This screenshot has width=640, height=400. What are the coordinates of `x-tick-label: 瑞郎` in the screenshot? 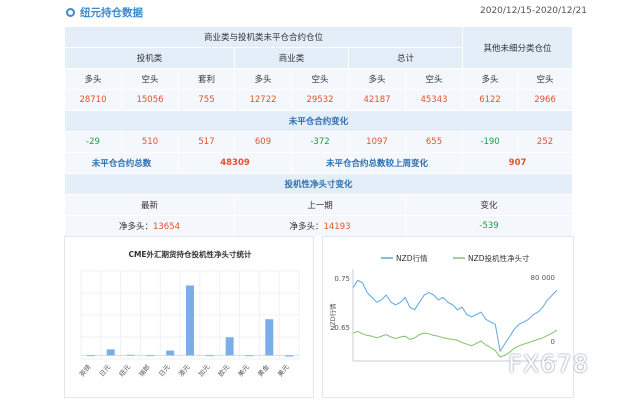 It's located at (145, 370).